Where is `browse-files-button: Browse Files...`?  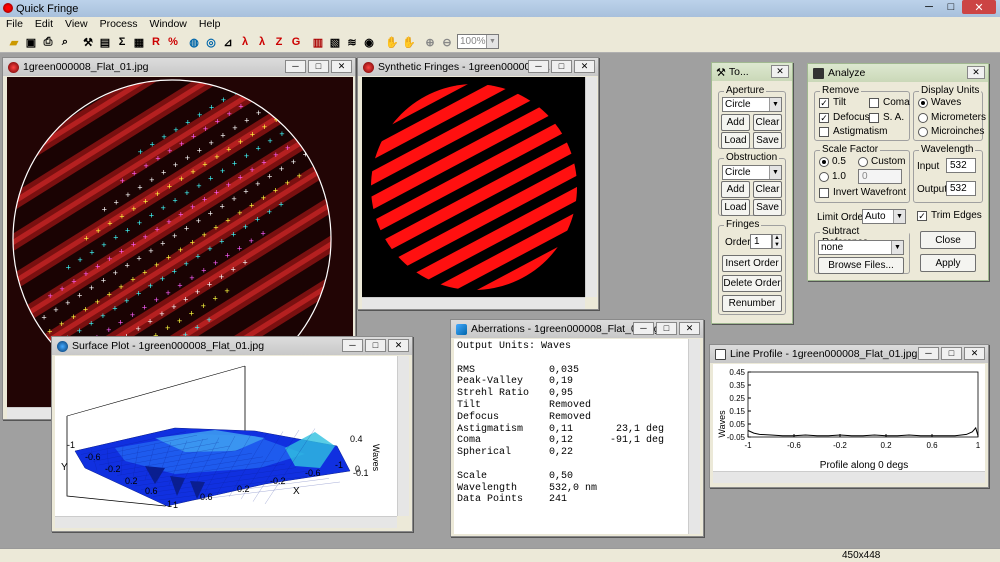 browse-files-button: Browse Files... is located at coordinates (861, 265).